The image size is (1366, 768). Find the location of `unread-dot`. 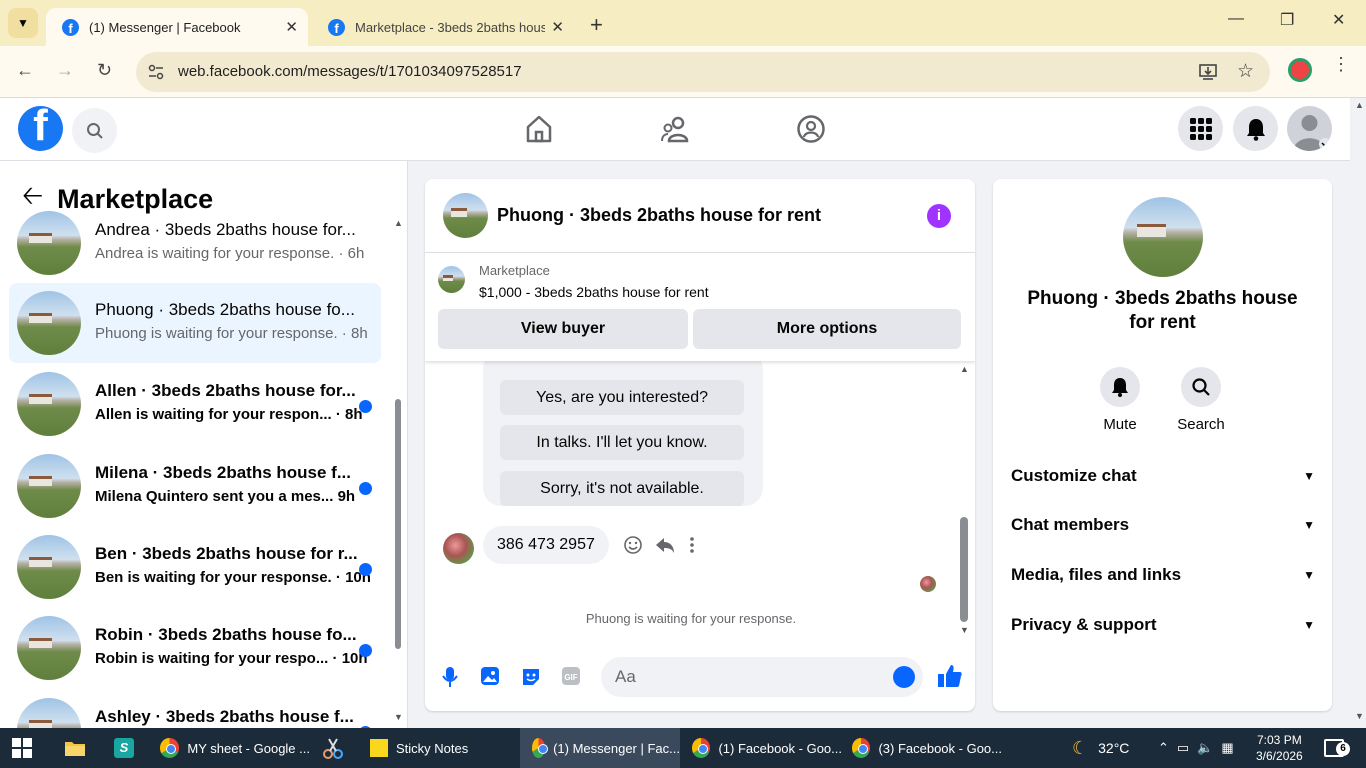

unread-dot is located at coordinates (365, 406).